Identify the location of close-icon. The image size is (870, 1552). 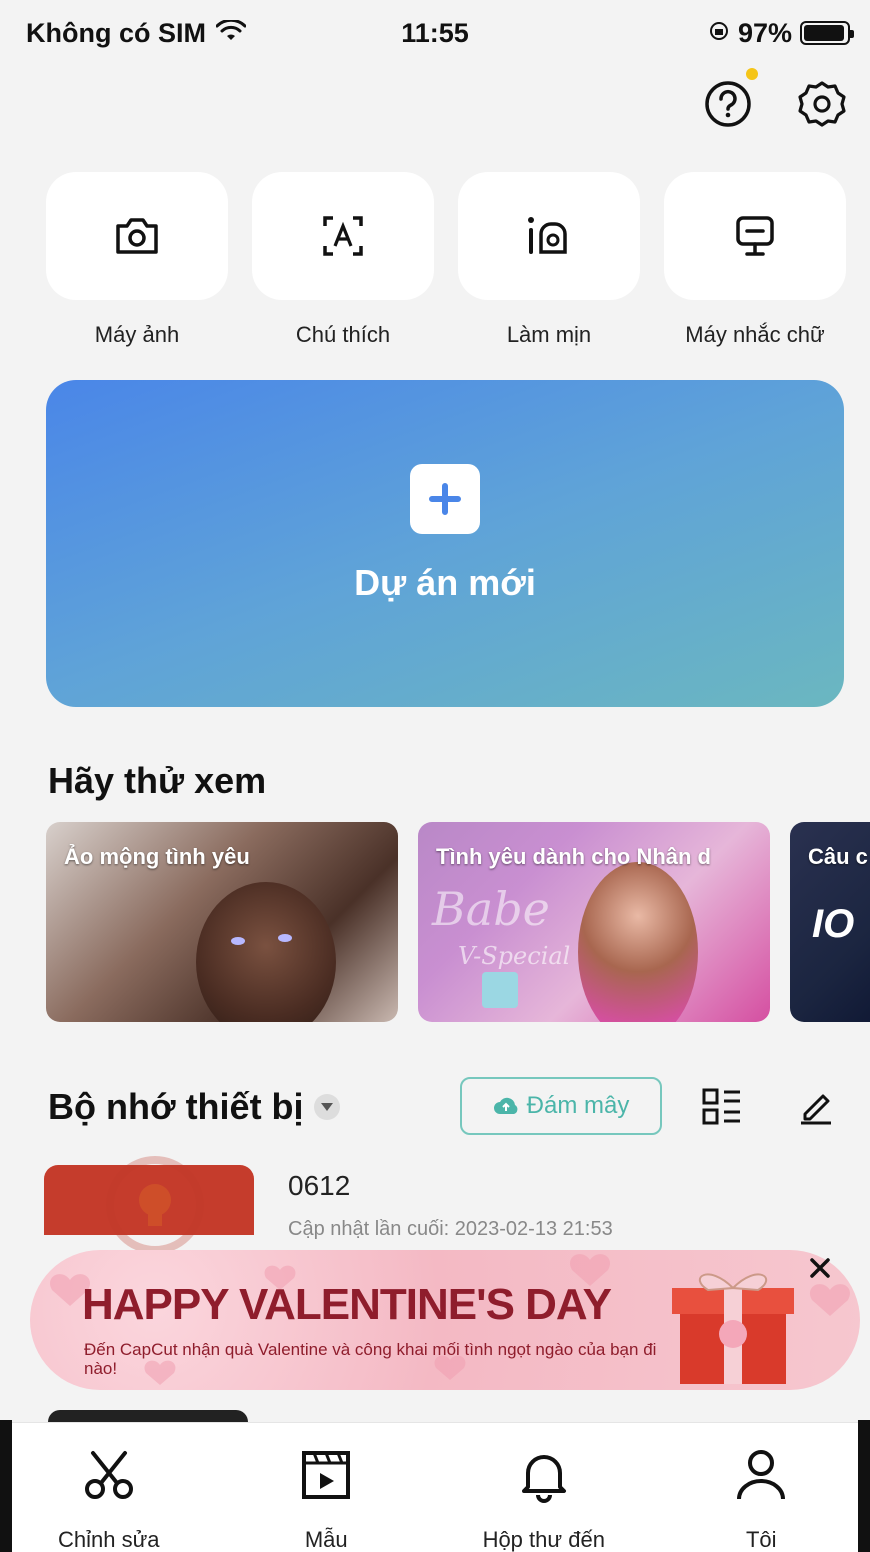
(820, 1268).